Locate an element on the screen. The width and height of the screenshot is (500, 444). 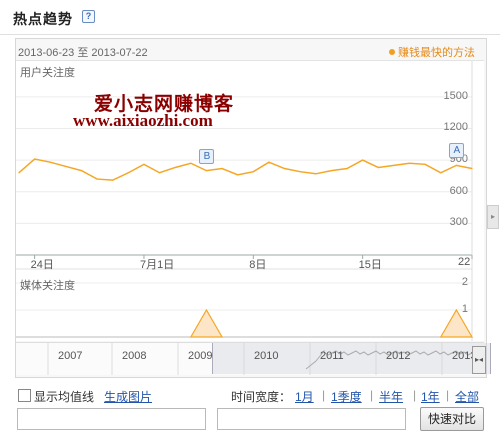
user-attention-axis-label: 用户关注度 is located at coordinates (47, 73).